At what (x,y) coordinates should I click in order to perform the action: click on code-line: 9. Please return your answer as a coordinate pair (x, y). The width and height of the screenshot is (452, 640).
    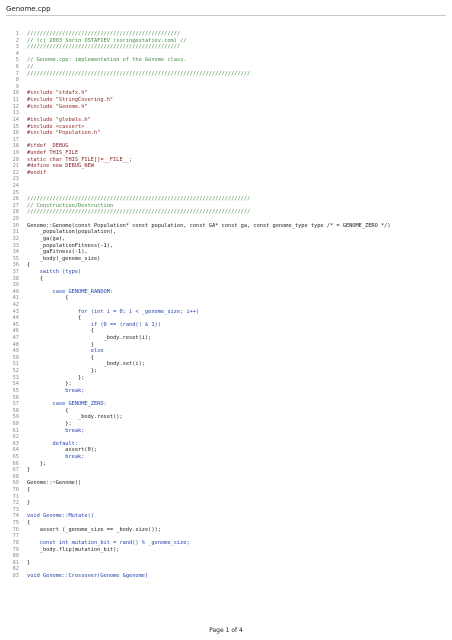
    Looking at the image, I should click on (226, 87).